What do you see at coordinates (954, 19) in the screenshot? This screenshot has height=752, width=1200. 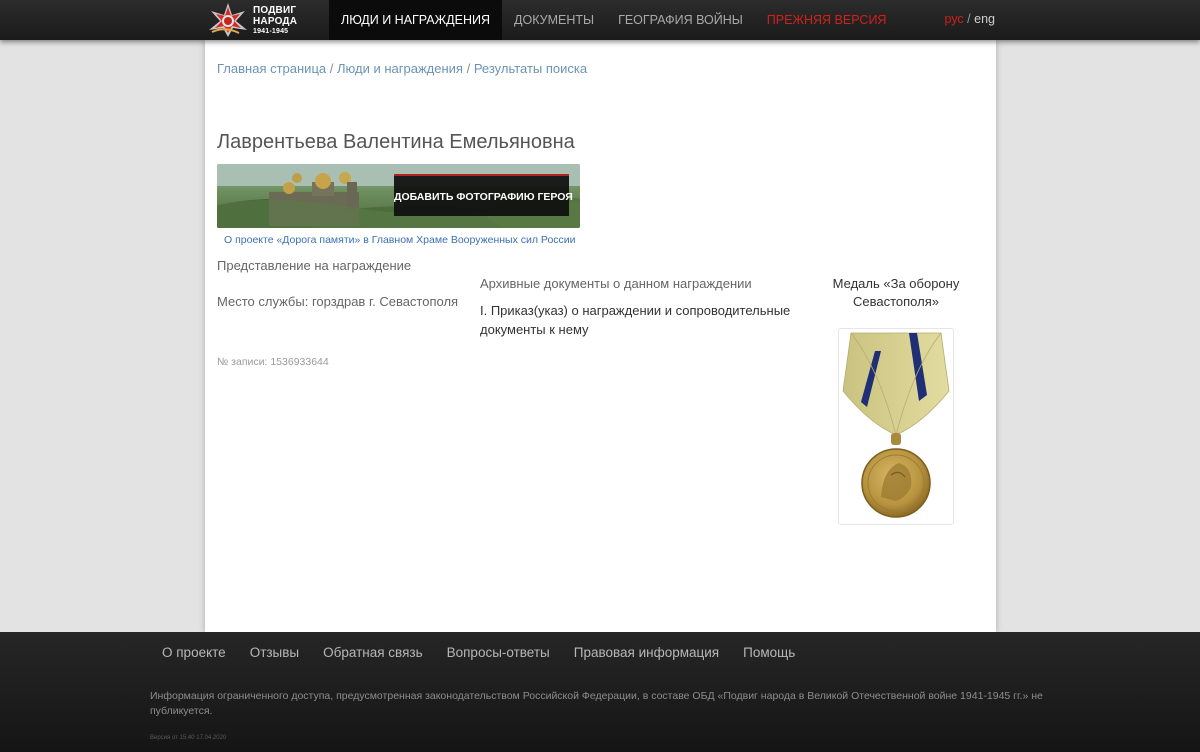 I see `lang-ru-link: рус` at bounding box center [954, 19].